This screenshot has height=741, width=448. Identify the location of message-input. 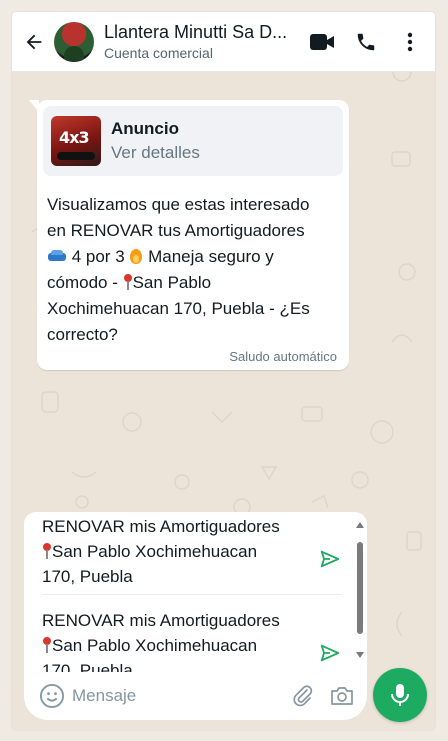
(172, 696).